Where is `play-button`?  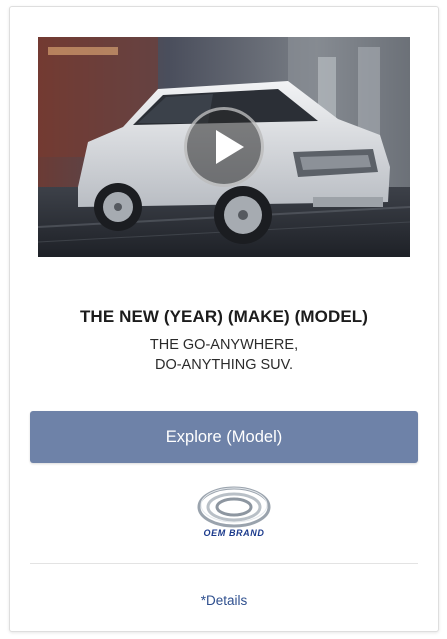 play-button is located at coordinates (224, 147).